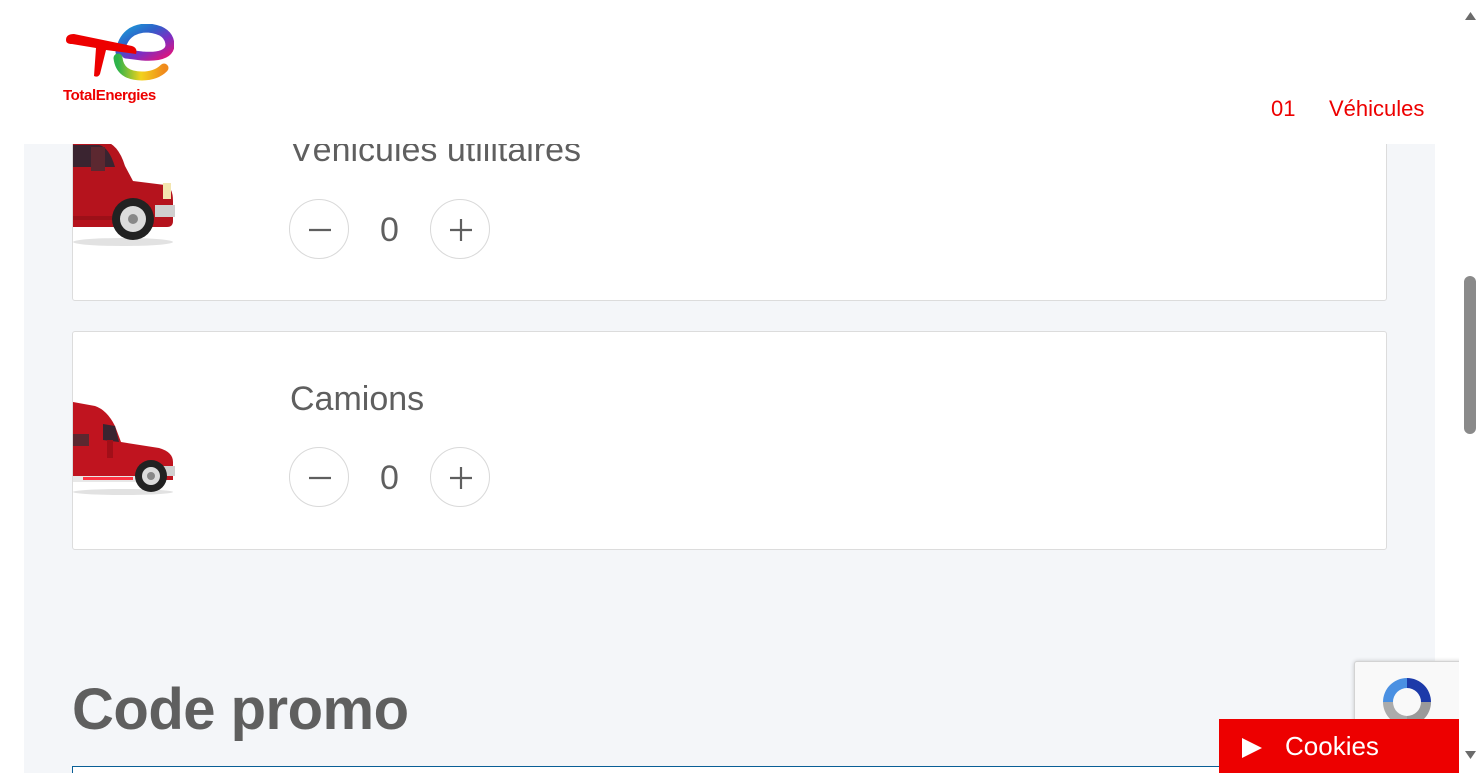 The height and width of the screenshot is (773, 1482). Describe the element at coordinates (357, 399) in the screenshot. I see `vehicle-label: Camions` at that location.